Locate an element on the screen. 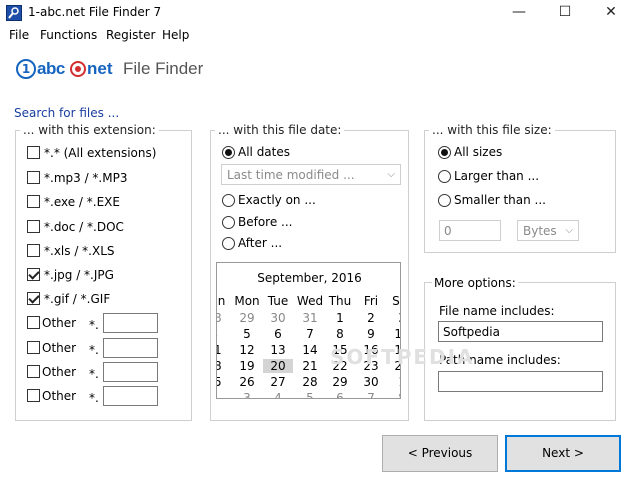  calendar-day: 13 is located at coordinates (278, 350).